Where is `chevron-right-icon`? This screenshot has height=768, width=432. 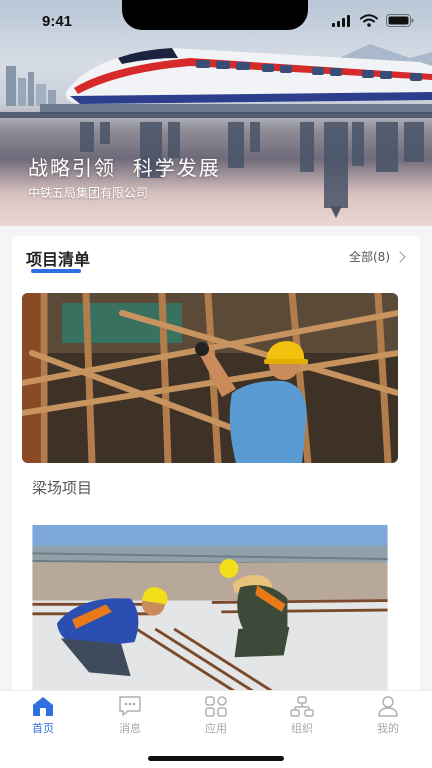
chevron-right-icon is located at coordinates (400, 256).